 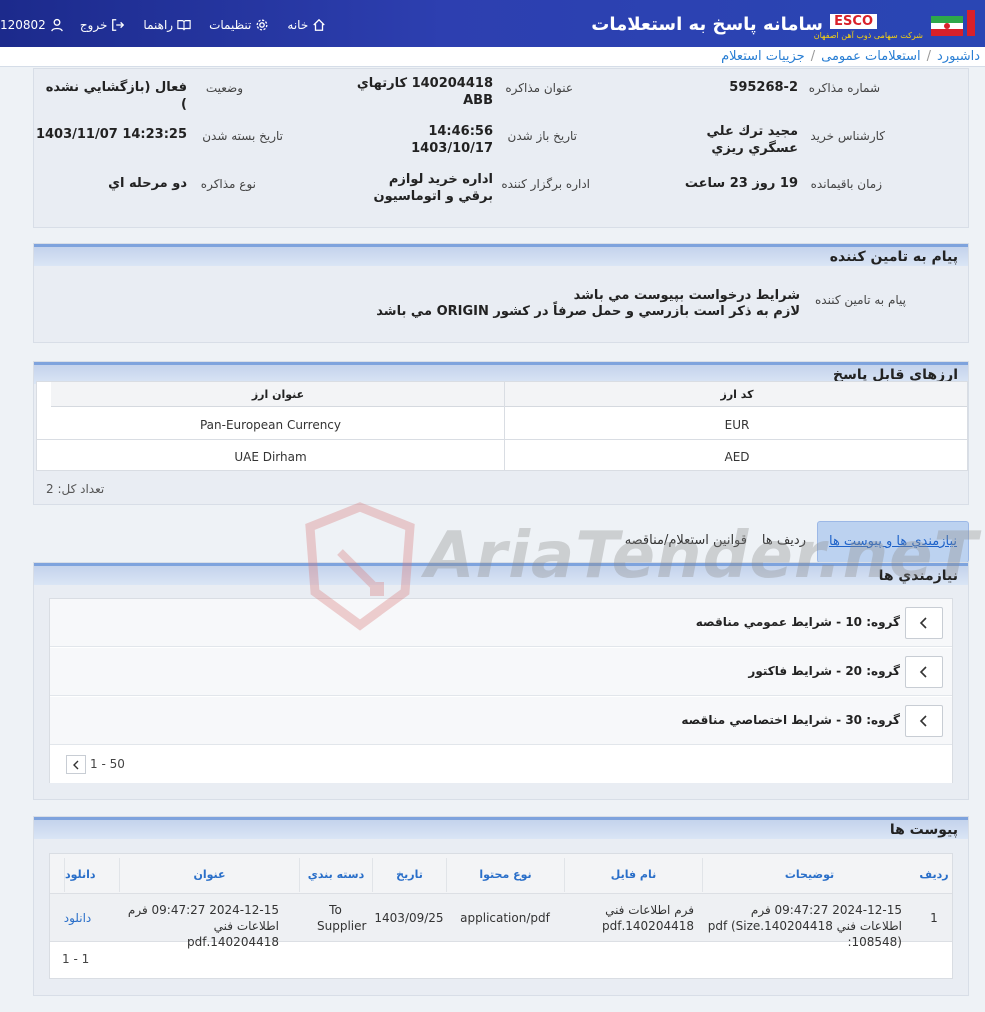 What do you see at coordinates (262, 25) in the screenshot?
I see `gear-icon` at bounding box center [262, 25].